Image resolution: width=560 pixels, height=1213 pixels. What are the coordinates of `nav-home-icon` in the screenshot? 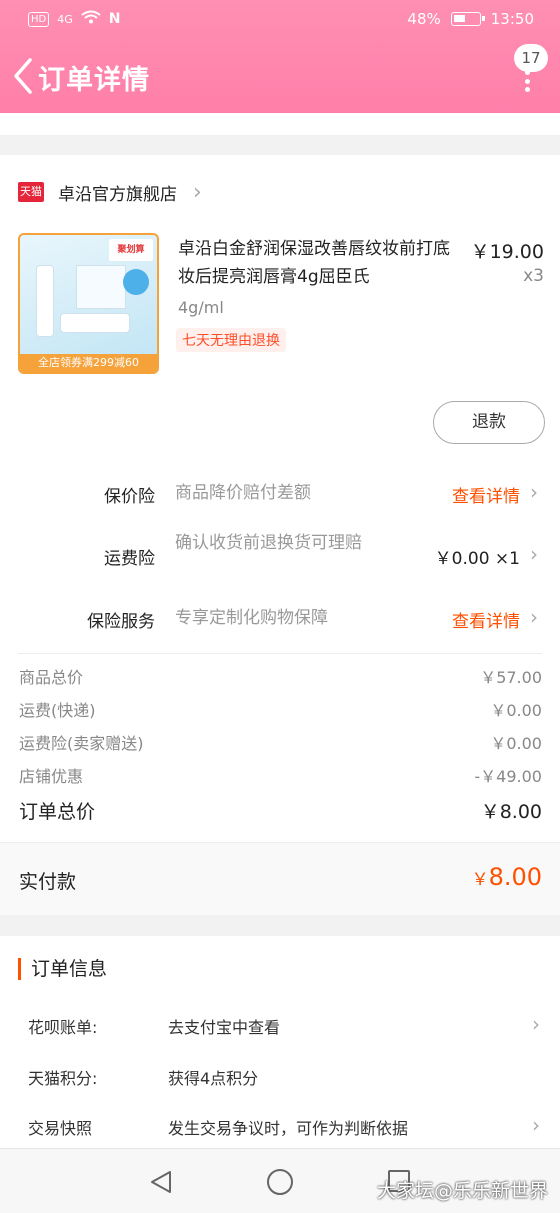 It's located at (280, 1182).